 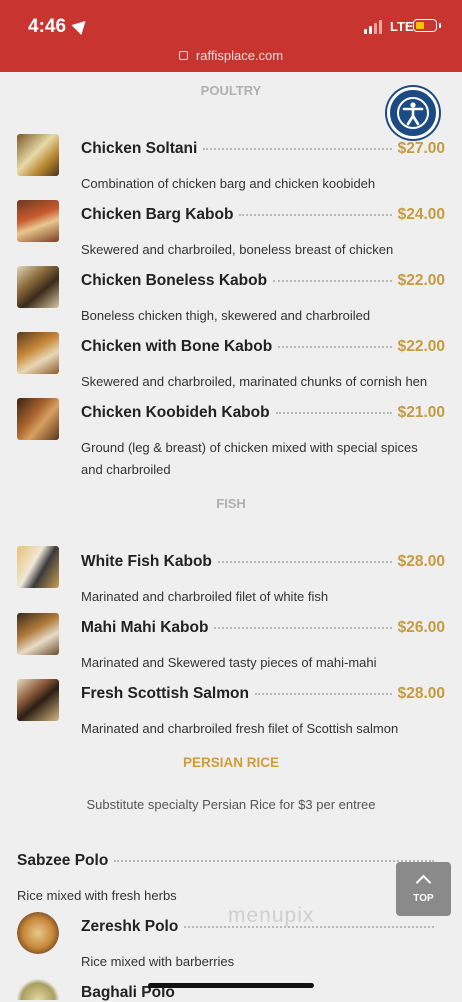 What do you see at coordinates (263, 694) in the screenshot?
I see `menu-item-fresh-scottish-salmon: Fresh Scottish Salmon $28.00` at bounding box center [263, 694].